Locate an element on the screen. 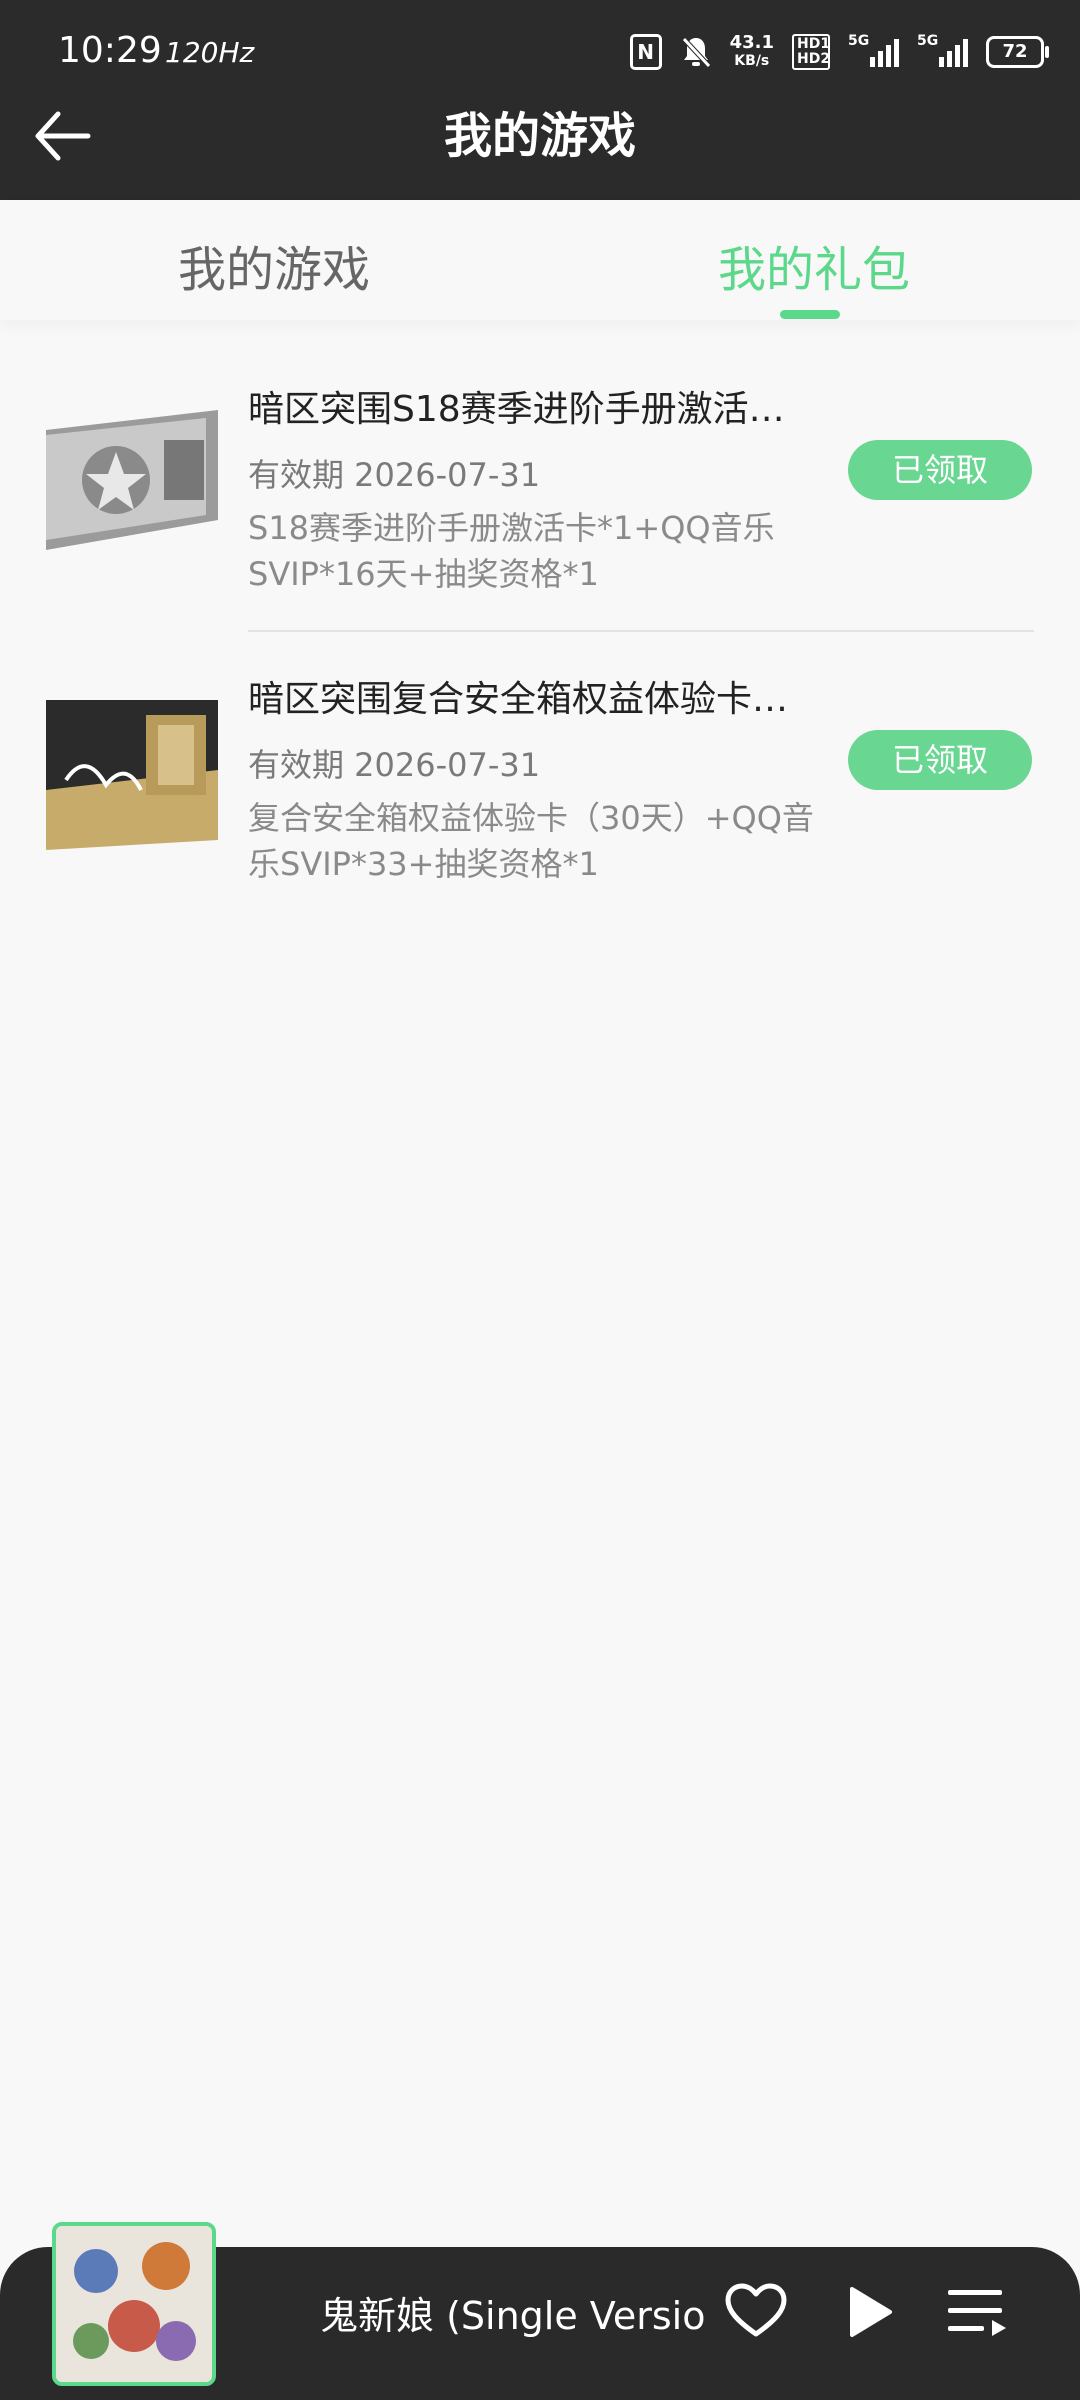 The image size is (1080, 2400). divider is located at coordinates (641, 631).